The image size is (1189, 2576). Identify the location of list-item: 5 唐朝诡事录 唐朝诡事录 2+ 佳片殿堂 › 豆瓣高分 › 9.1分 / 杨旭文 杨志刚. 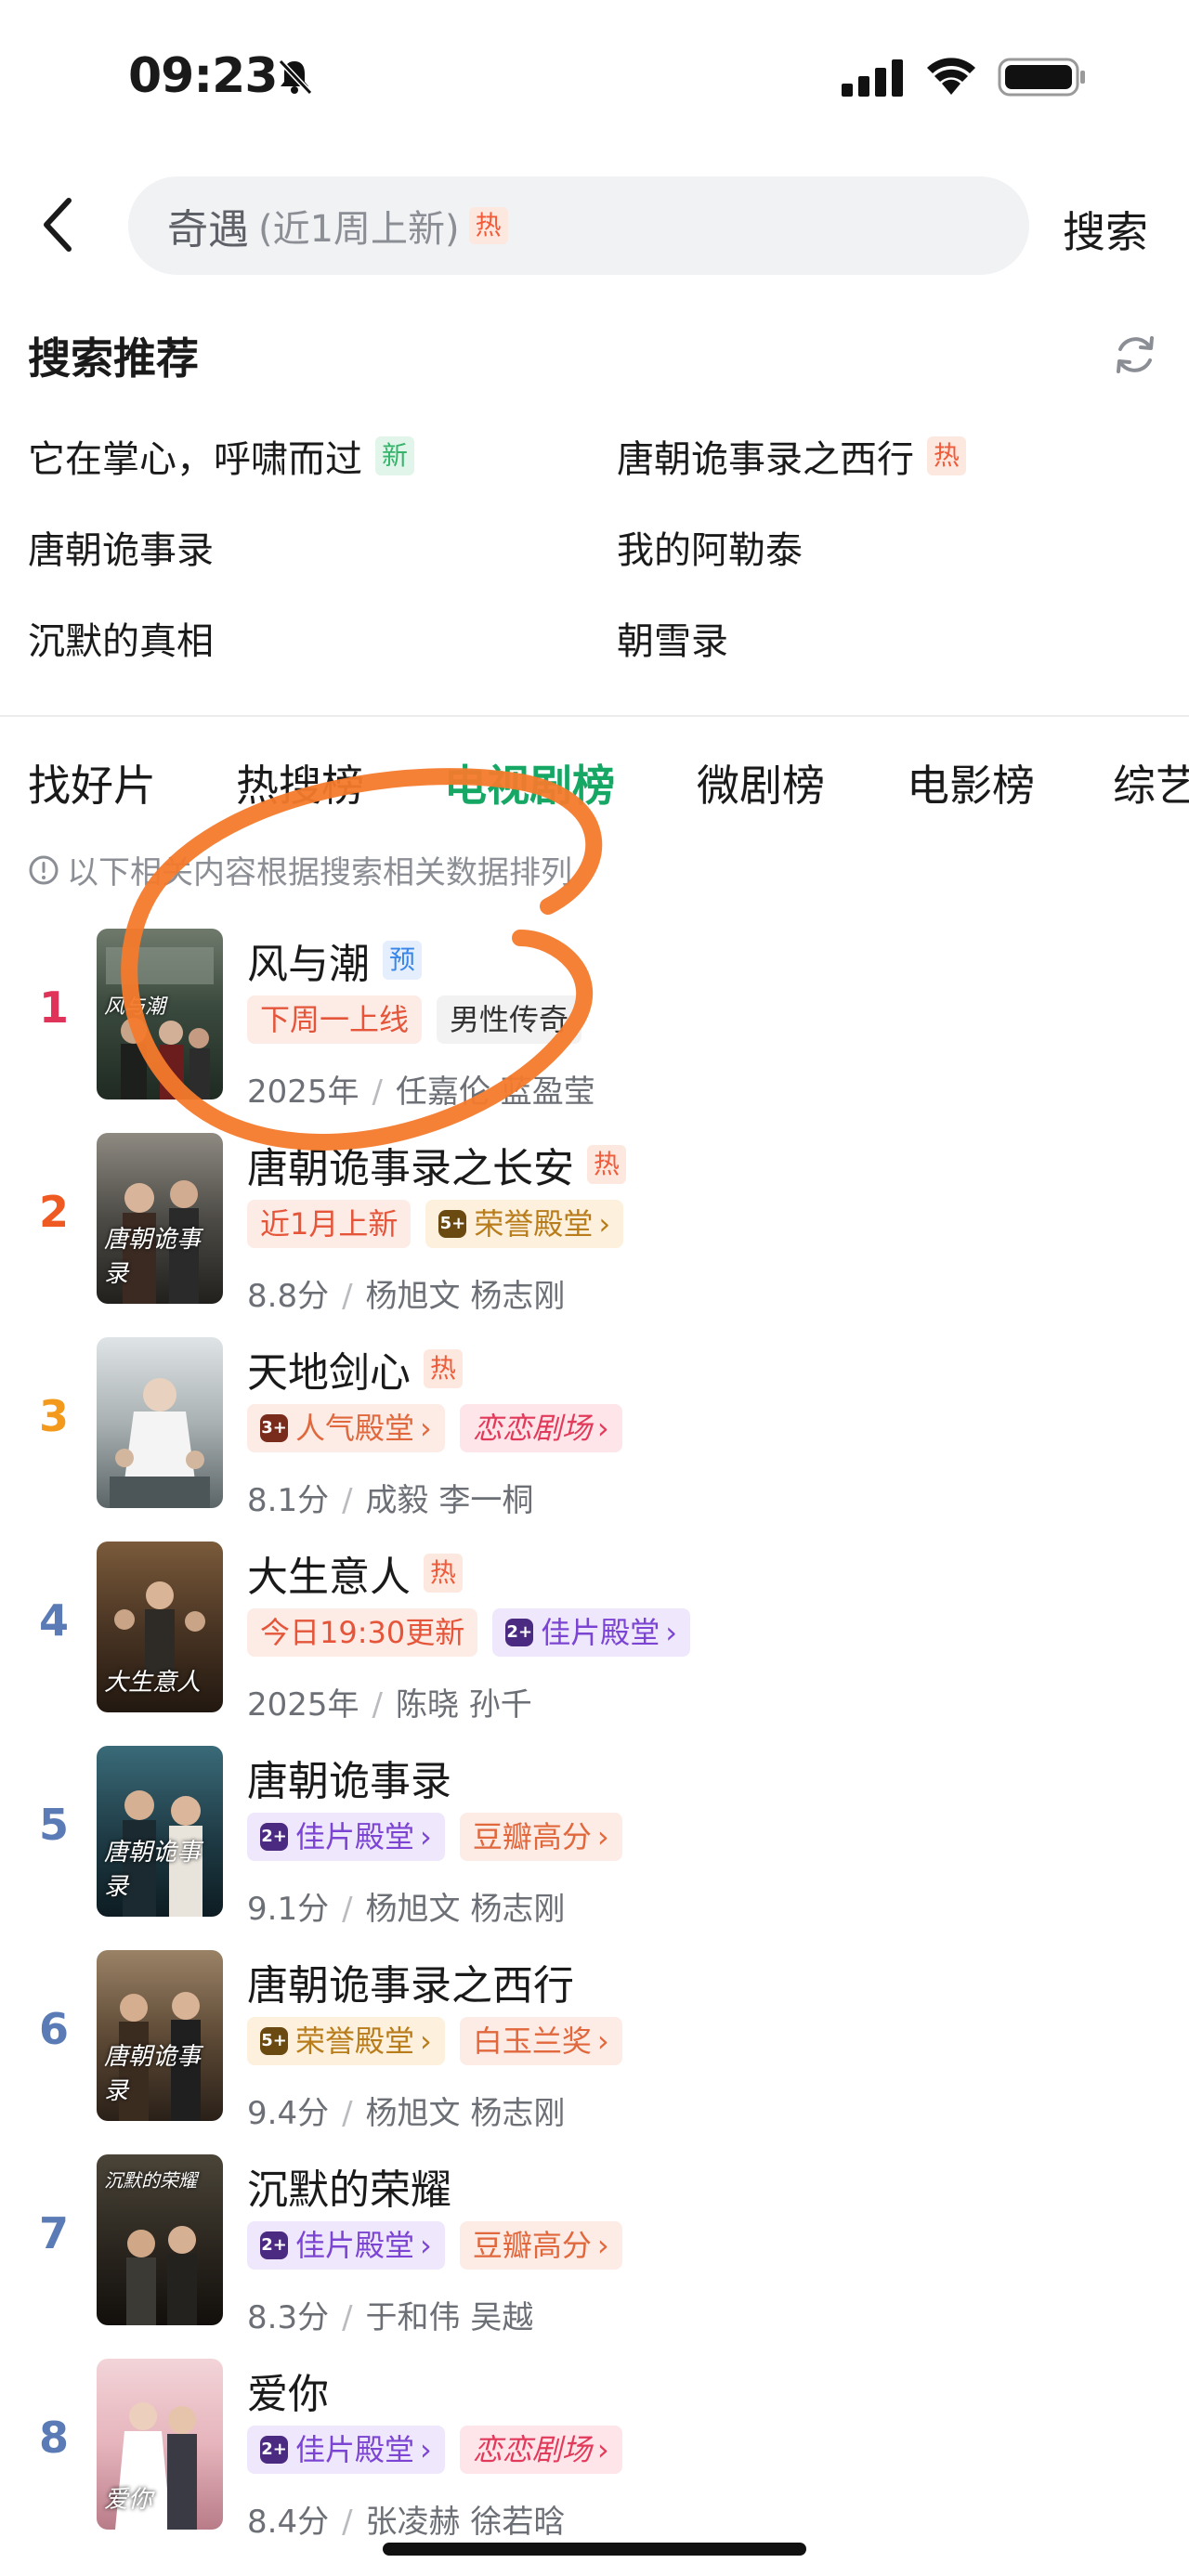
(594, 1843).